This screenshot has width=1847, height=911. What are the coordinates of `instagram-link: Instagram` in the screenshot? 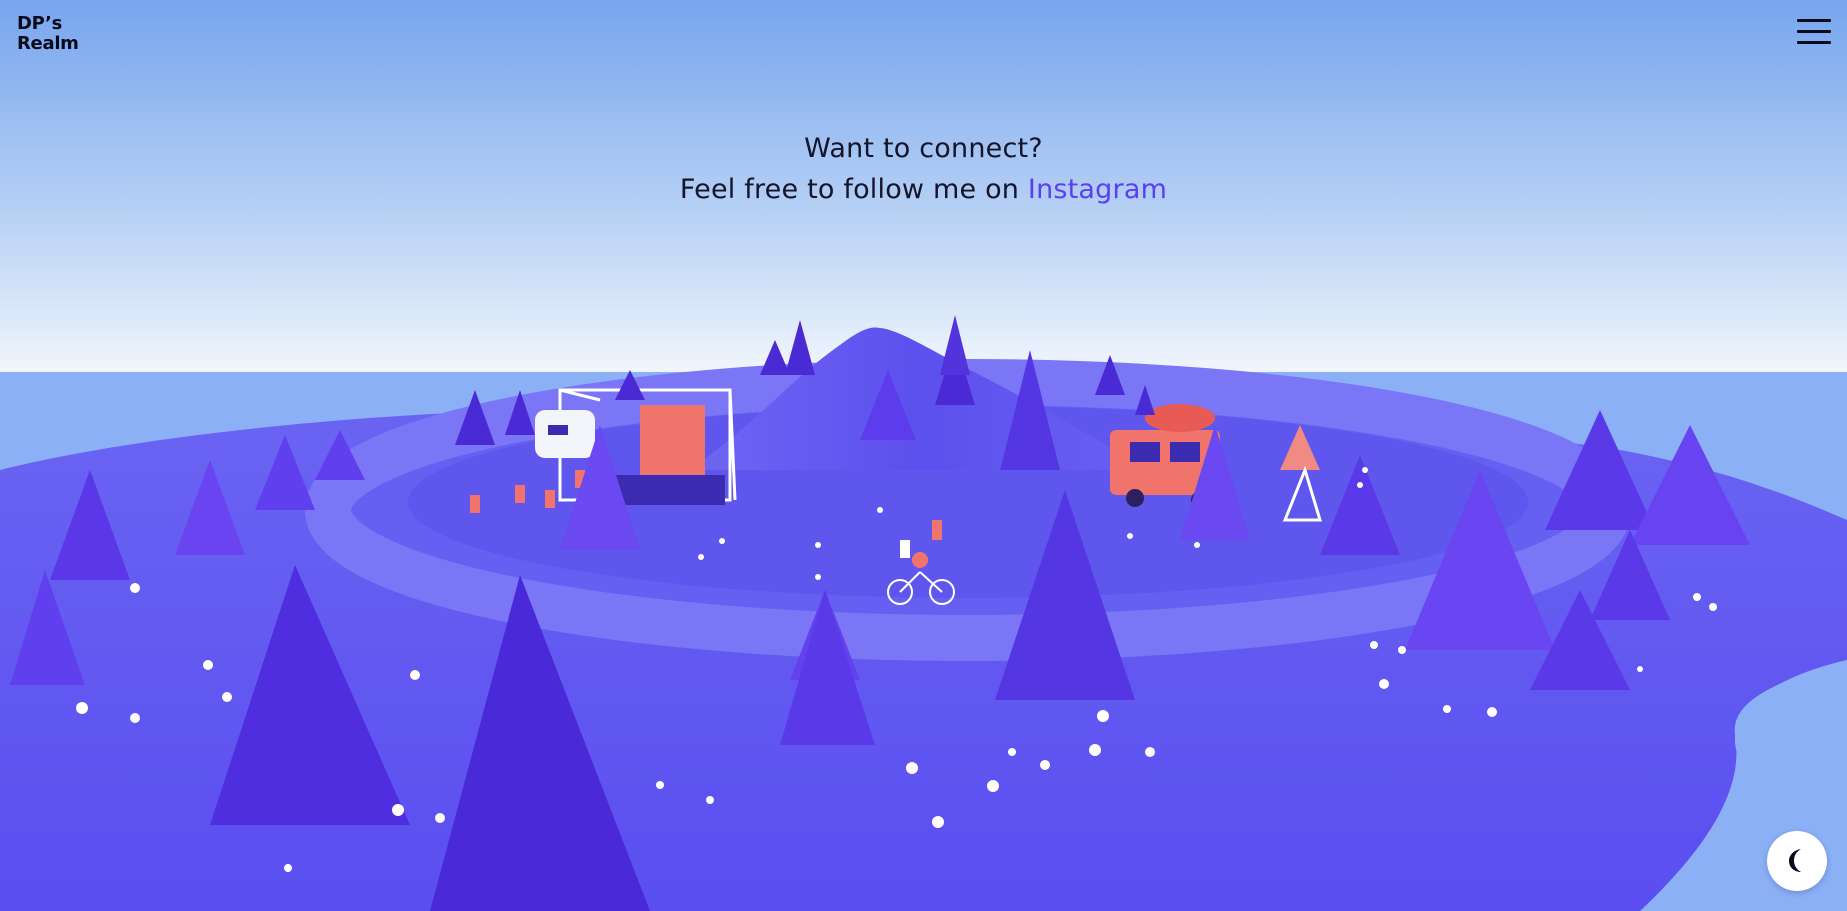 It's located at (1097, 189).